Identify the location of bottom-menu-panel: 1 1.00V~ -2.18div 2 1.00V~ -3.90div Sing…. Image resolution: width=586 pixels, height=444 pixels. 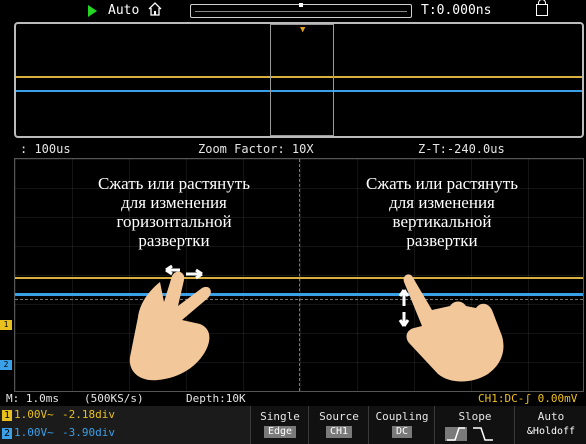
(293, 425).